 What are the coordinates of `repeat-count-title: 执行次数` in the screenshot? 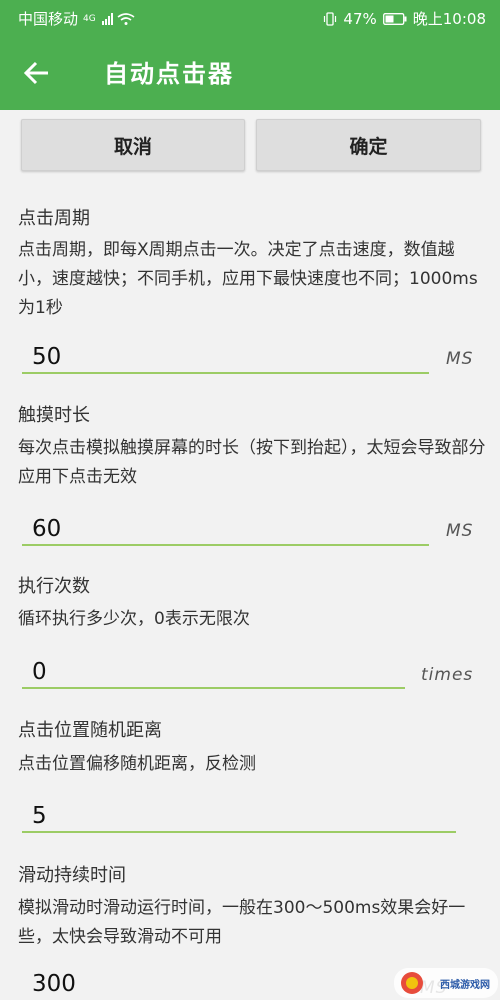 It's located at (54, 586).